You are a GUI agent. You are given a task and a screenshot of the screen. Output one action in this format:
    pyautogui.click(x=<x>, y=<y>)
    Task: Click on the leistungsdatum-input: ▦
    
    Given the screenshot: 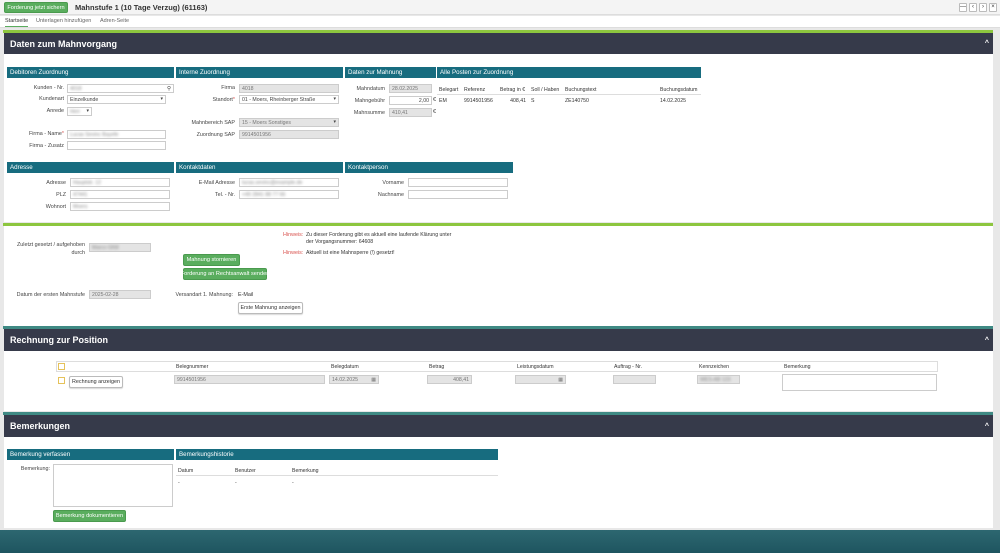 What is the action you would take?
    pyautogui.click(x=540, y=379)
    